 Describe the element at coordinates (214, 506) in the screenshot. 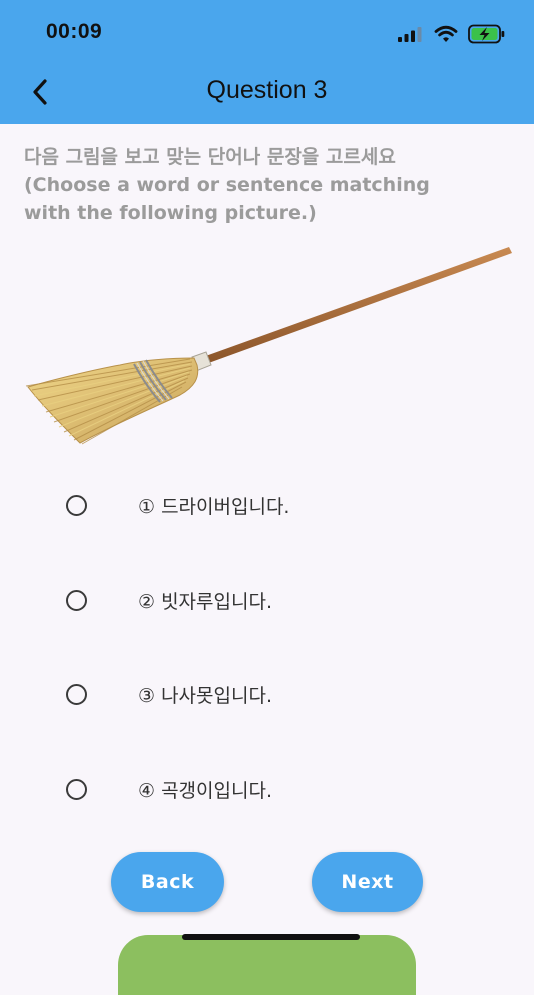

I see `option-label: ① 드라이버입니다.` at that location.